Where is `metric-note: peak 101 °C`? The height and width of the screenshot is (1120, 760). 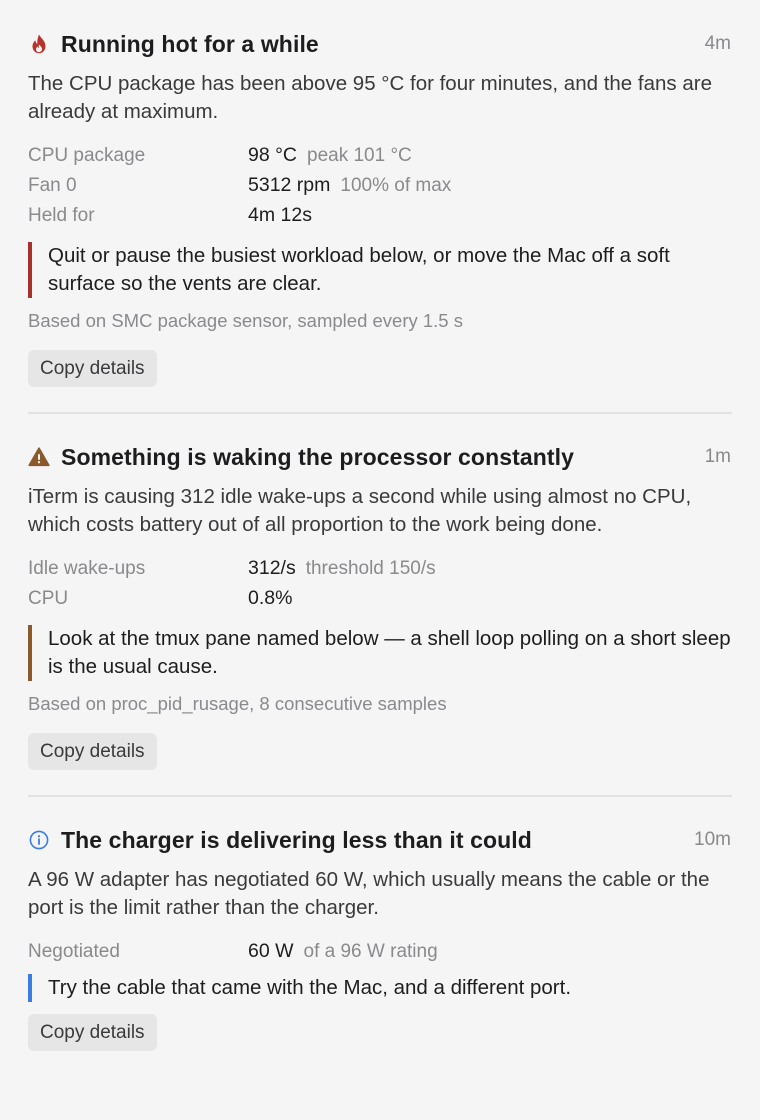 metric-note: peak 101 °C is located at coordinates (359, 155).